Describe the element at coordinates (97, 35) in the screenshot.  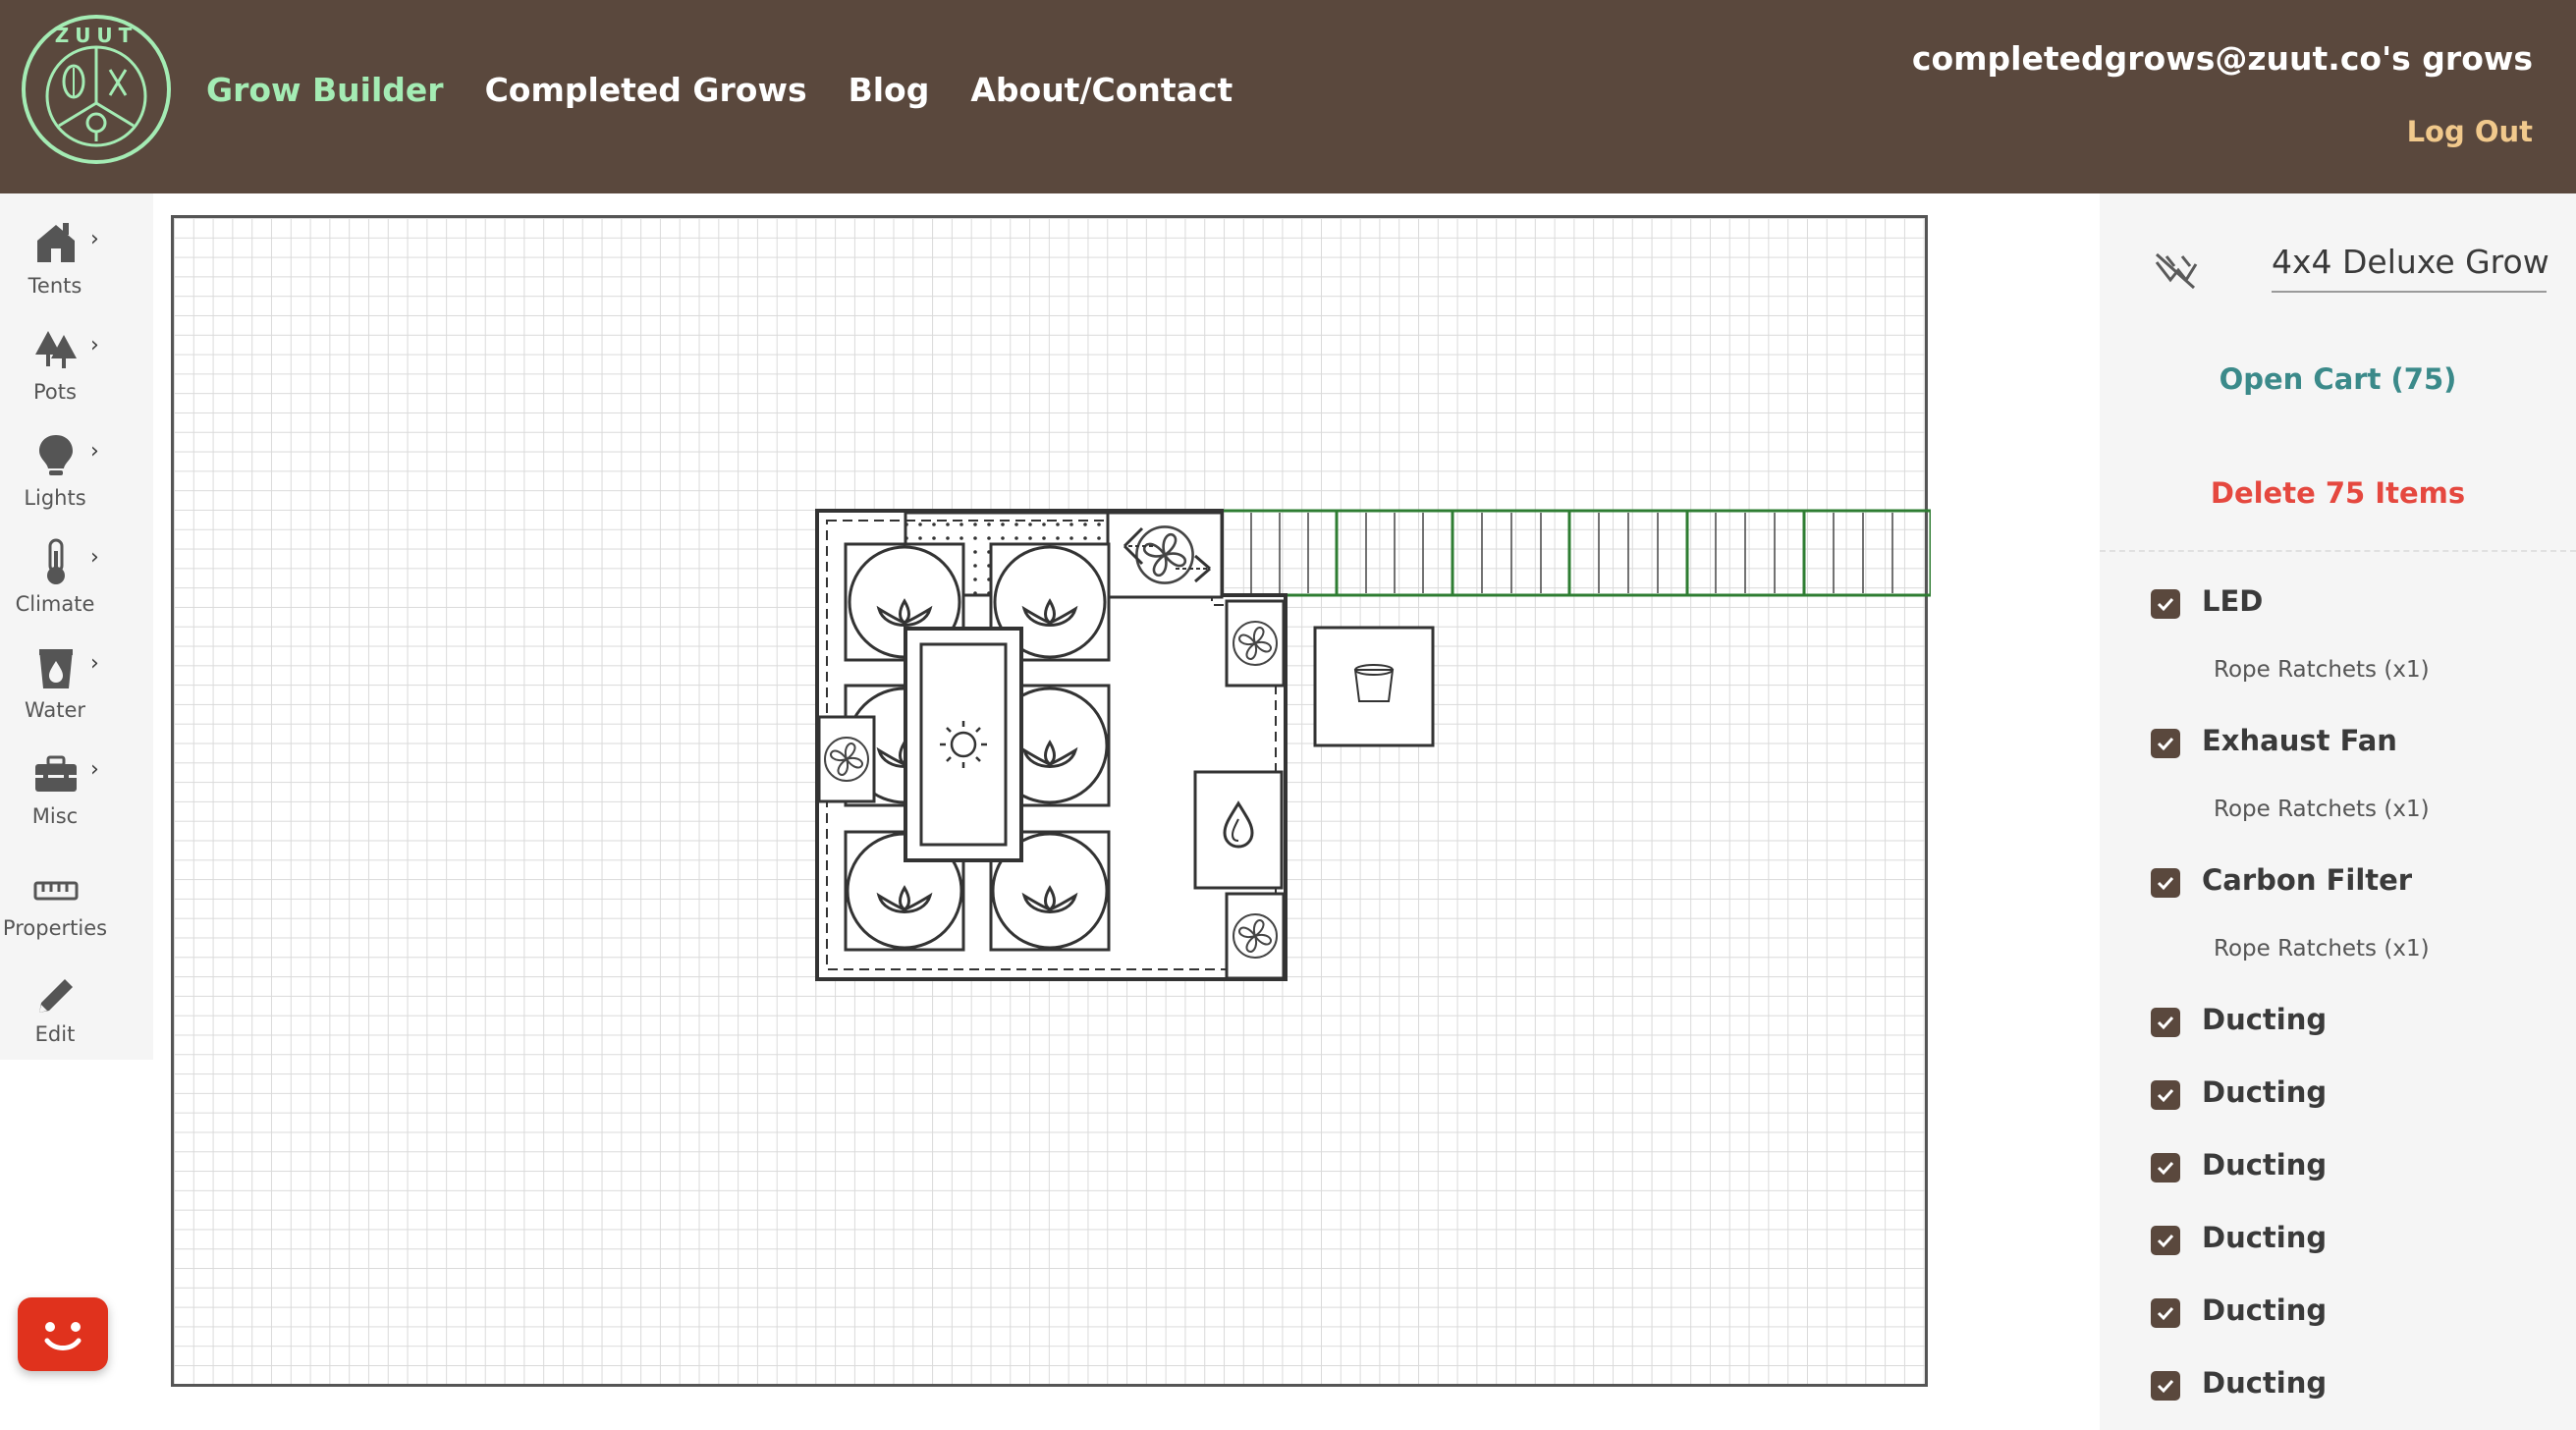
I see `svg-text: ZUUT` at that location.